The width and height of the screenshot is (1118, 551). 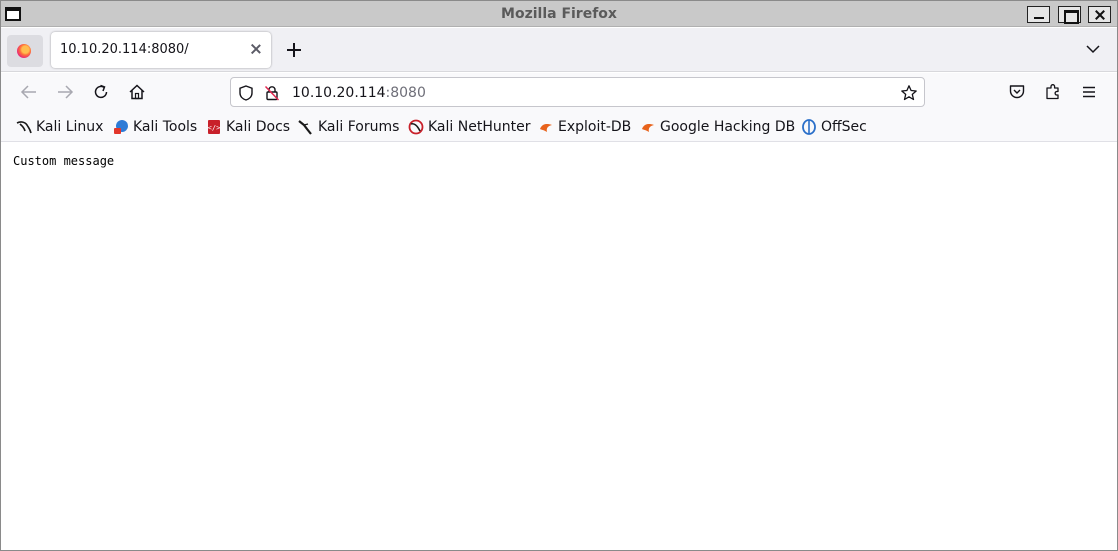 What do you see at coordinates (844, 127) in the screenshot?
I see `bookmark-label: OffSec` at bounding box center [844, 127].